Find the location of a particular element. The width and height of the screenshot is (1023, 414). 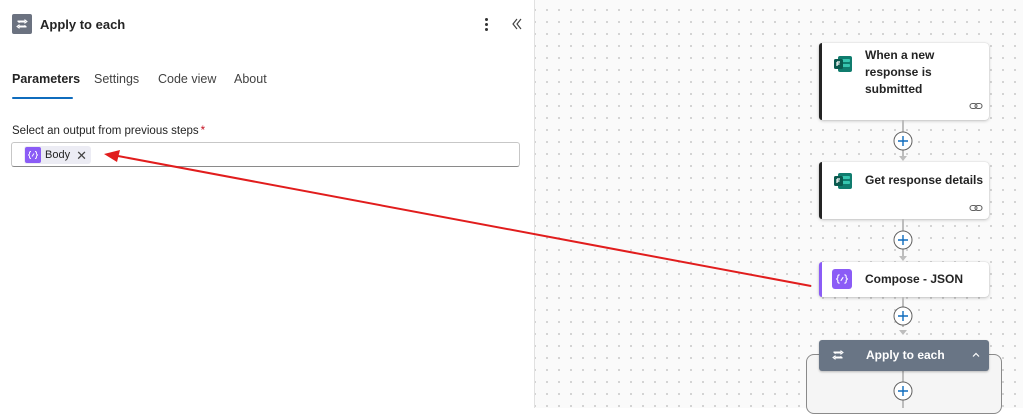

card-title: When a new response is submitted is located at coordinates (900, 72).